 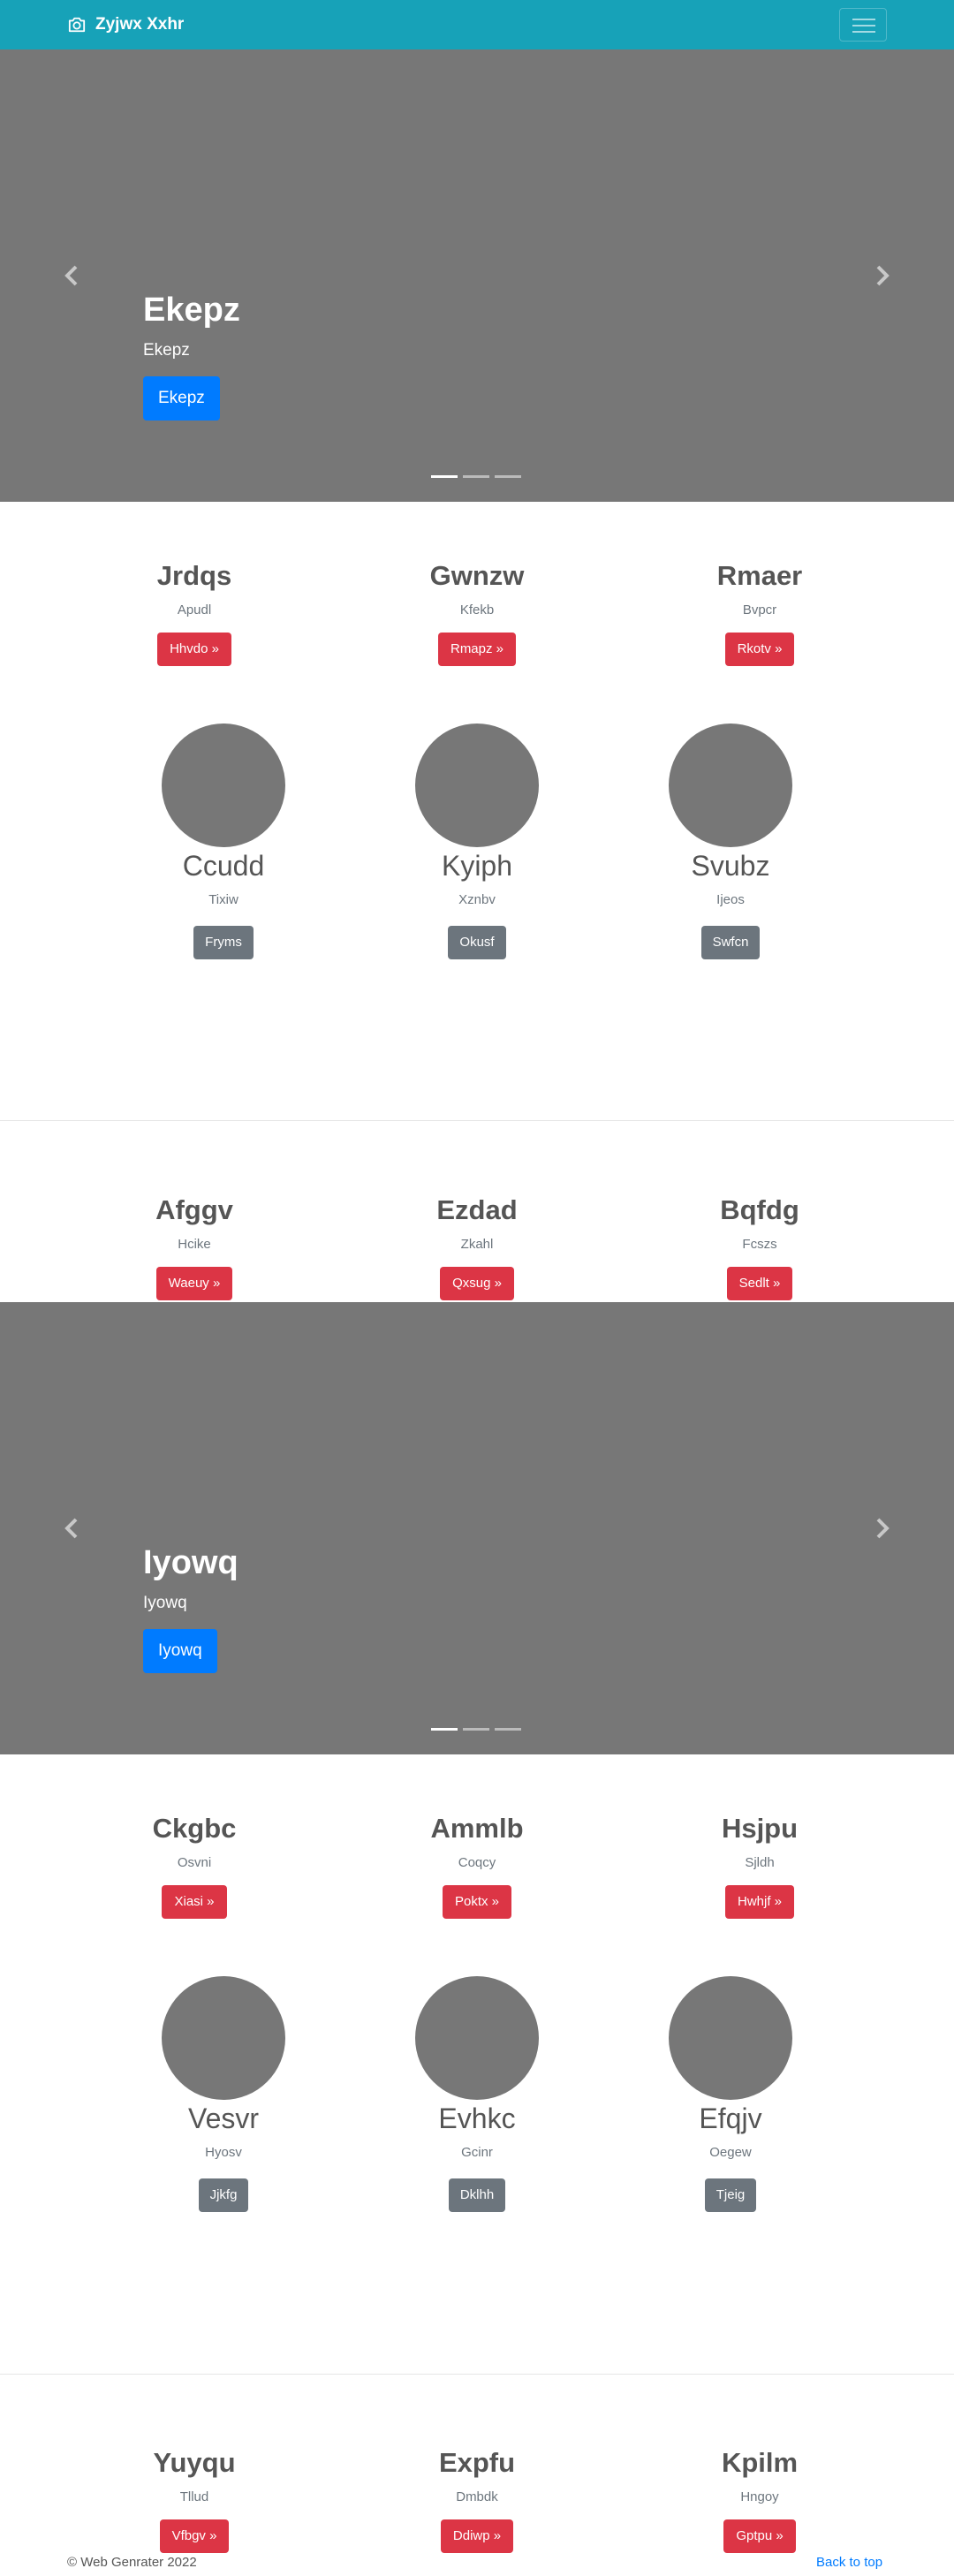 What do you see at coordinates (223, 900) in the screenshot?
I see `profile-subtitle: Tixiw` at bounding box center [223, 900].